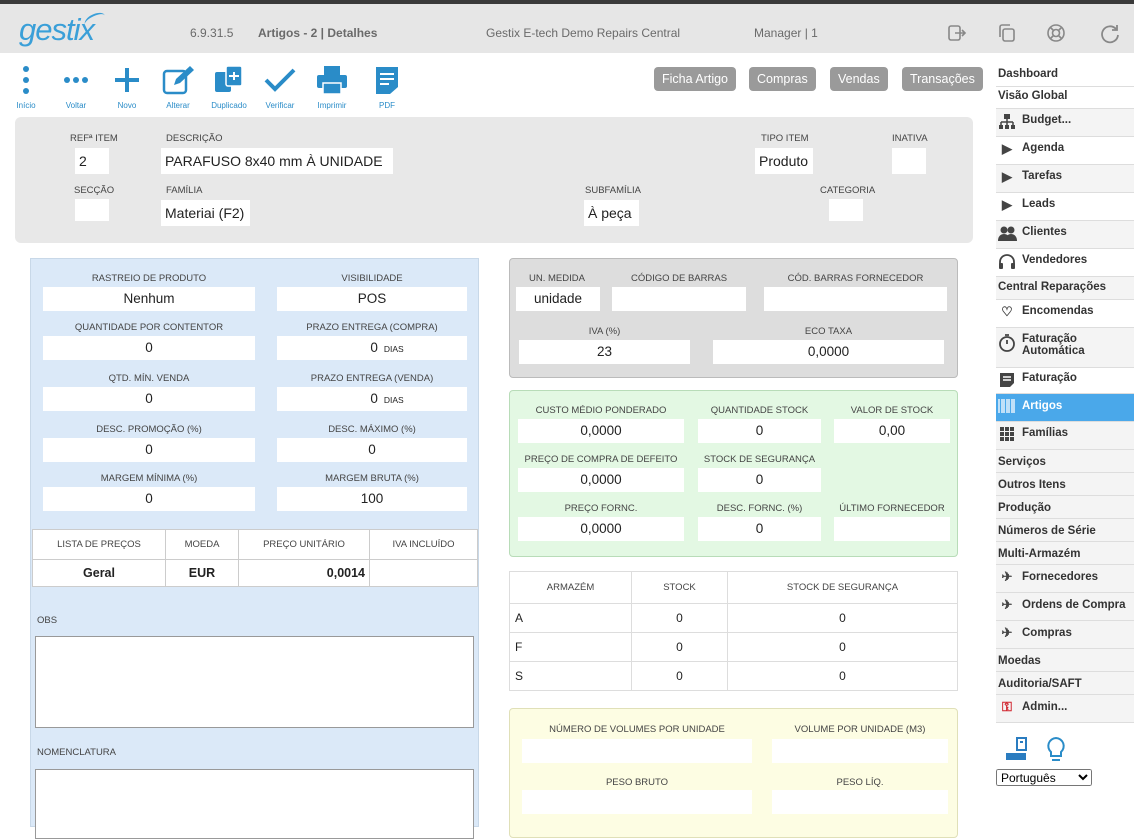 The width and height of the screenshot is (1134, 839). I want to click on prazo-compra-field: 0 DIAS, so click(372, 348).